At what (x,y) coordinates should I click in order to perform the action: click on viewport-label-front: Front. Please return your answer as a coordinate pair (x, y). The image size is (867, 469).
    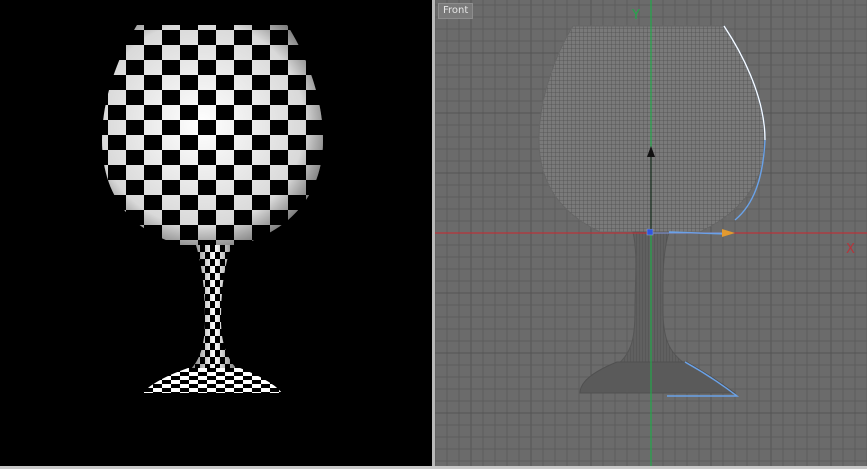
    Looking at the image, I should click on (456, 11).